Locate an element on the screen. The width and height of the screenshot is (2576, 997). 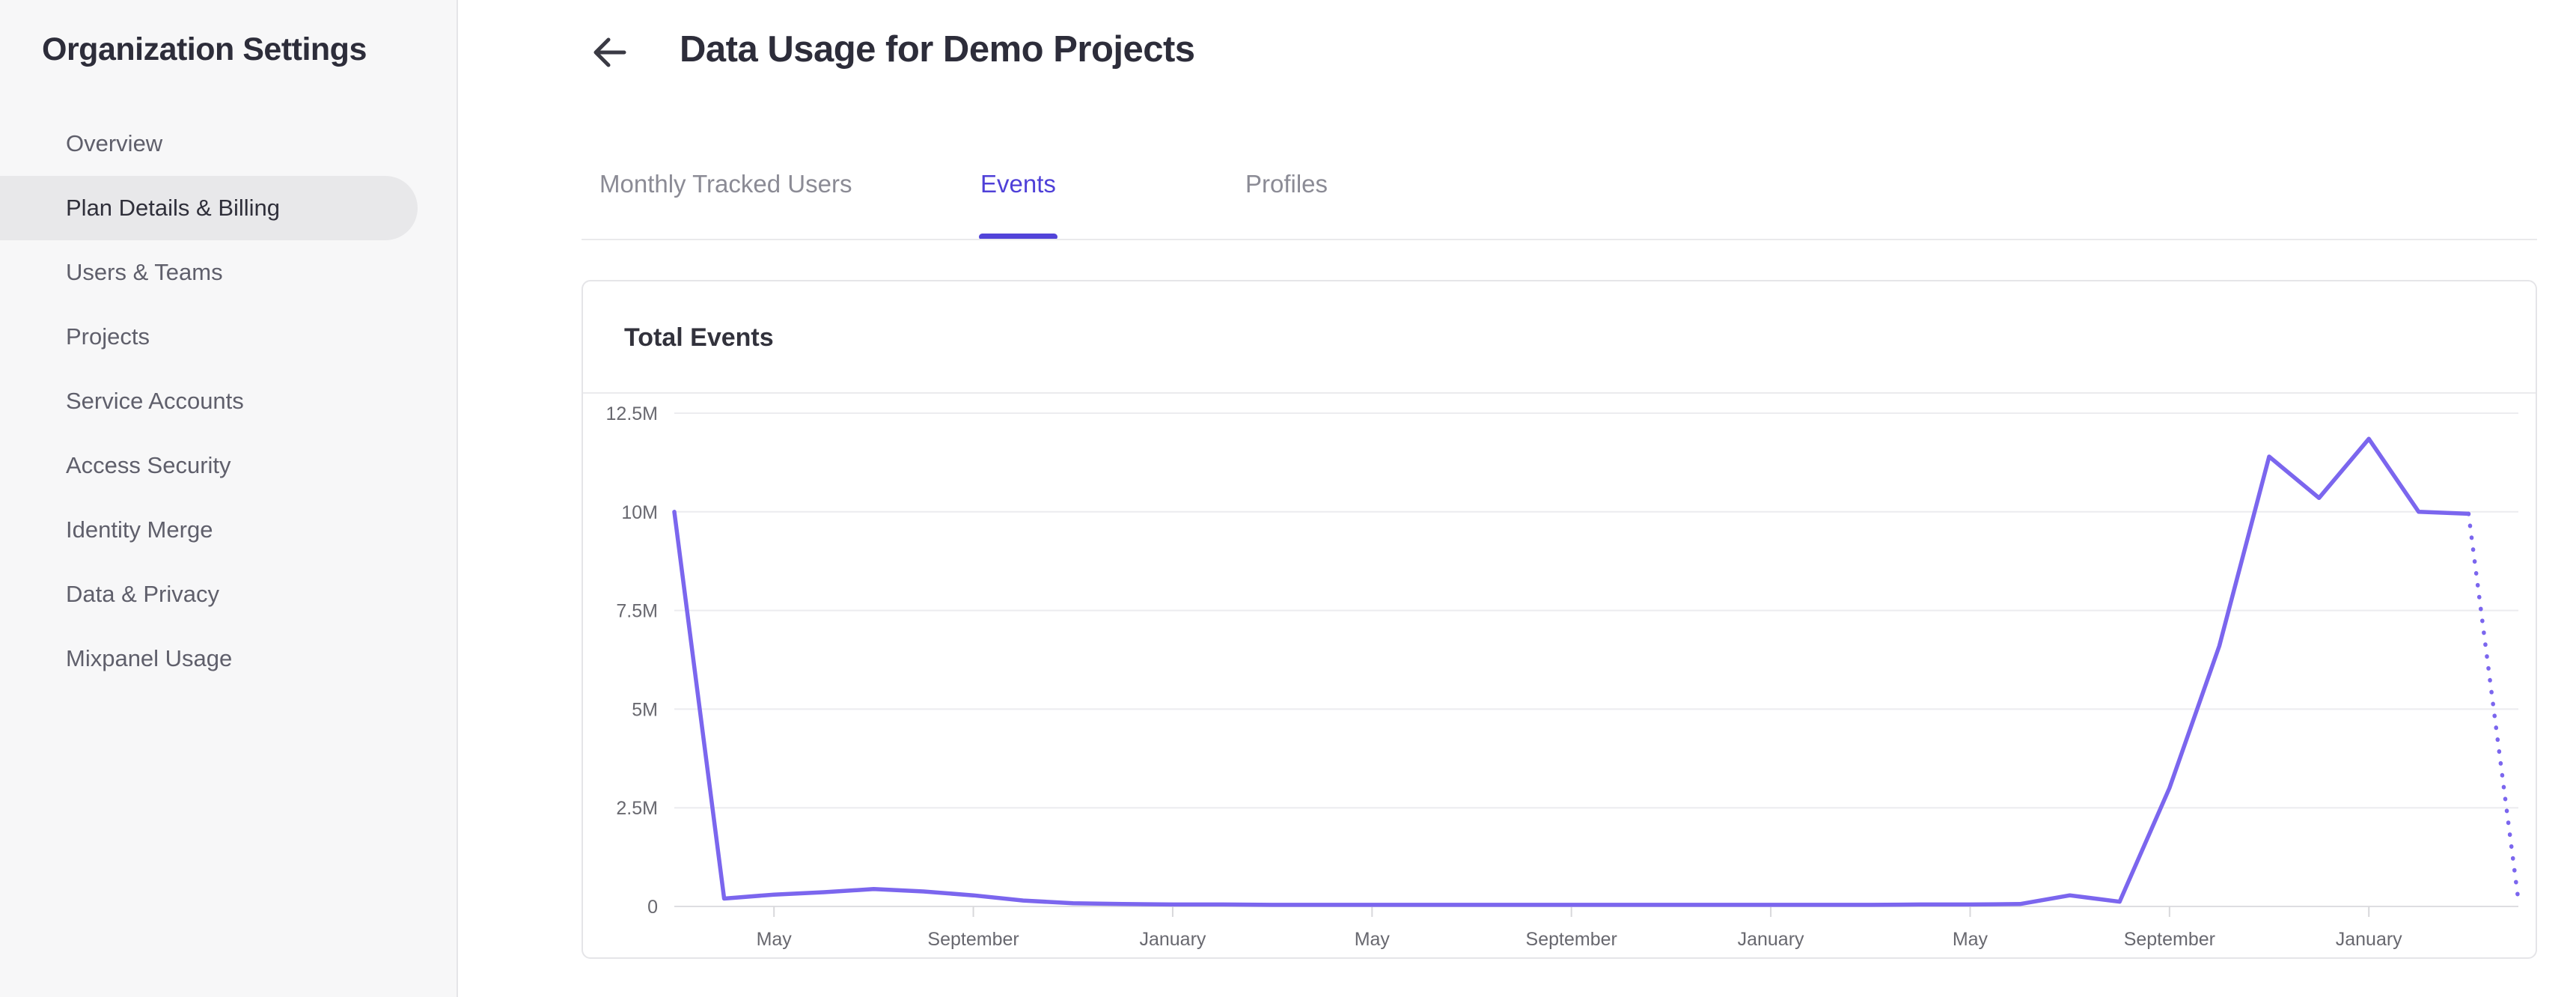
back-button is located at coordinates (609, 52).